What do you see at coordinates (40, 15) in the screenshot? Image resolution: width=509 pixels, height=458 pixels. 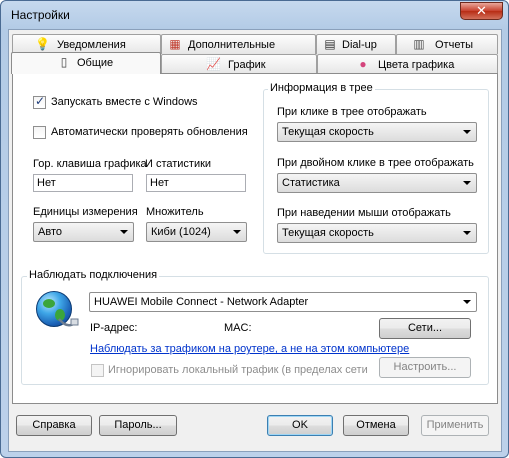 I see `window-title: Настройки` at bounding box center [40, 15].